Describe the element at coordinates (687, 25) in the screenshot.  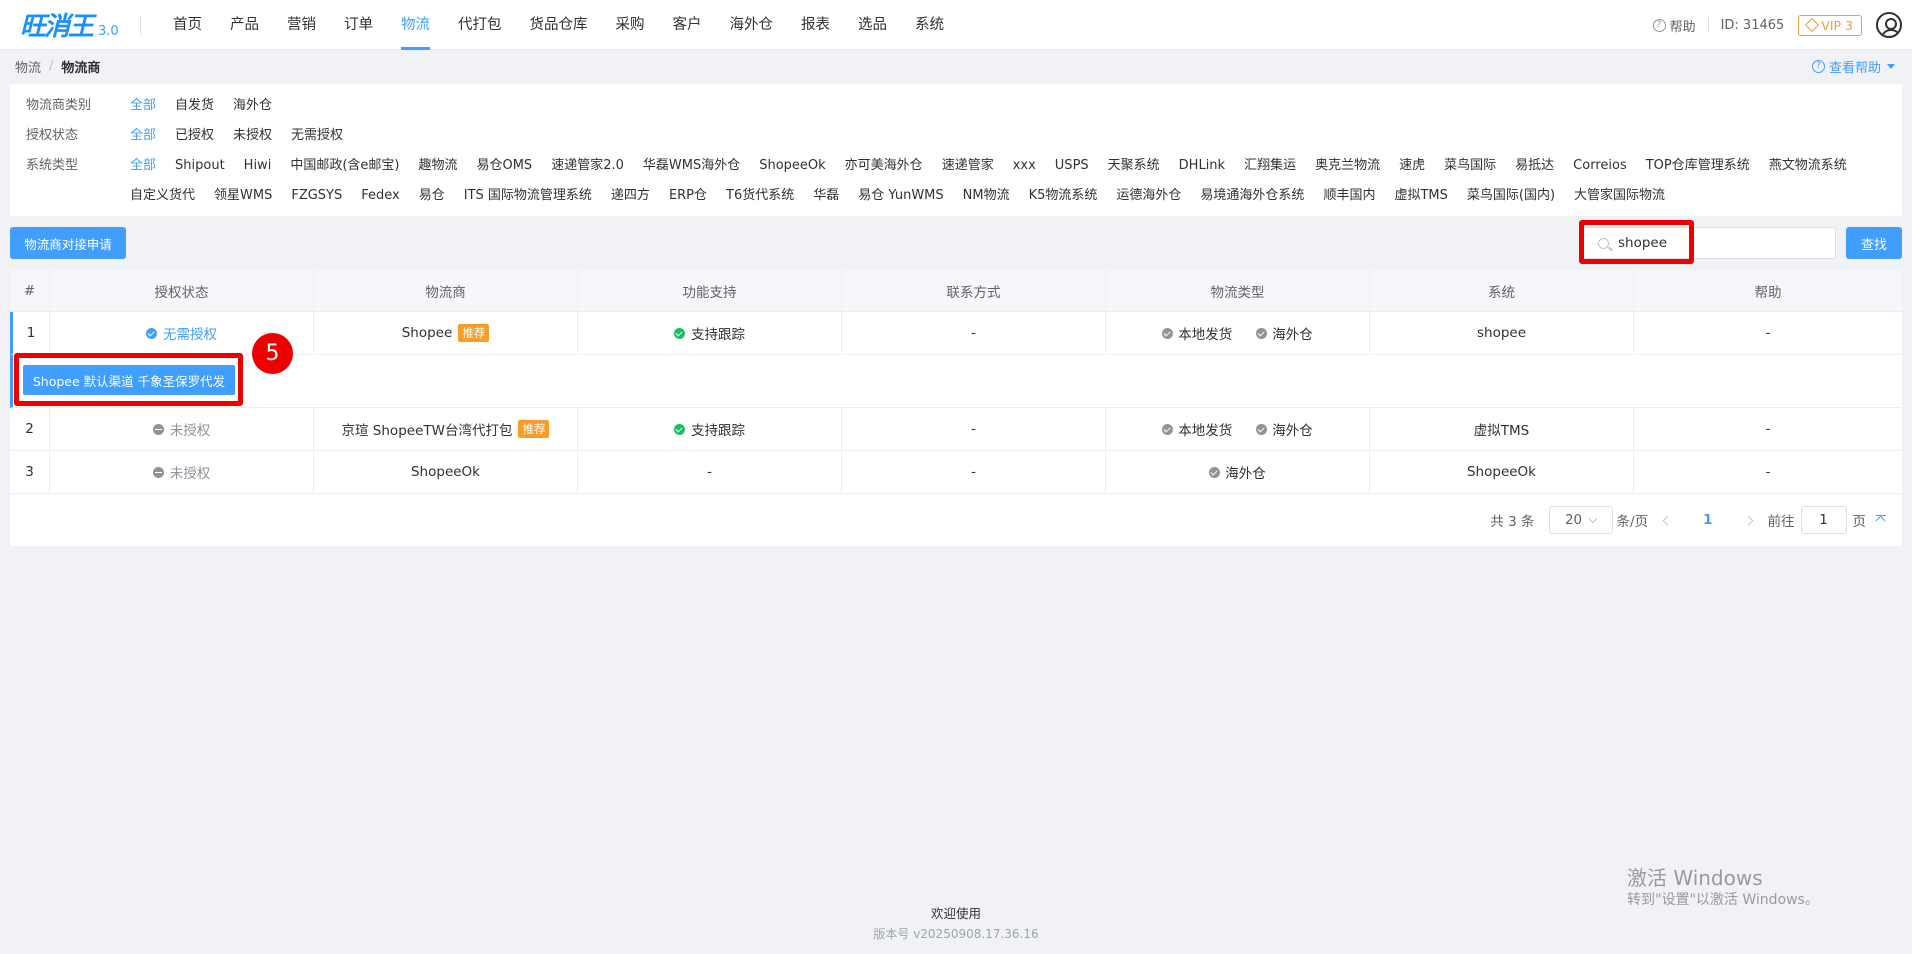
I see `nav-customers: 客户` at that location.